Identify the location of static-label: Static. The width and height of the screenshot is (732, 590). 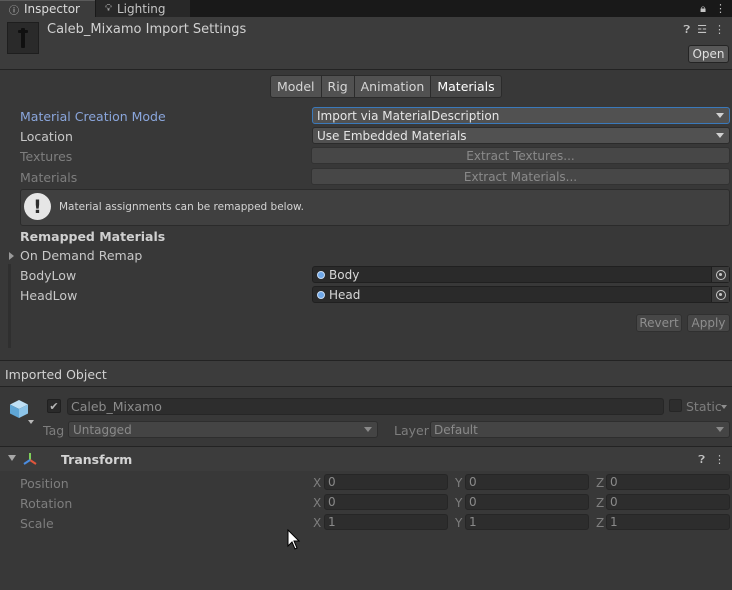
(704, 406).